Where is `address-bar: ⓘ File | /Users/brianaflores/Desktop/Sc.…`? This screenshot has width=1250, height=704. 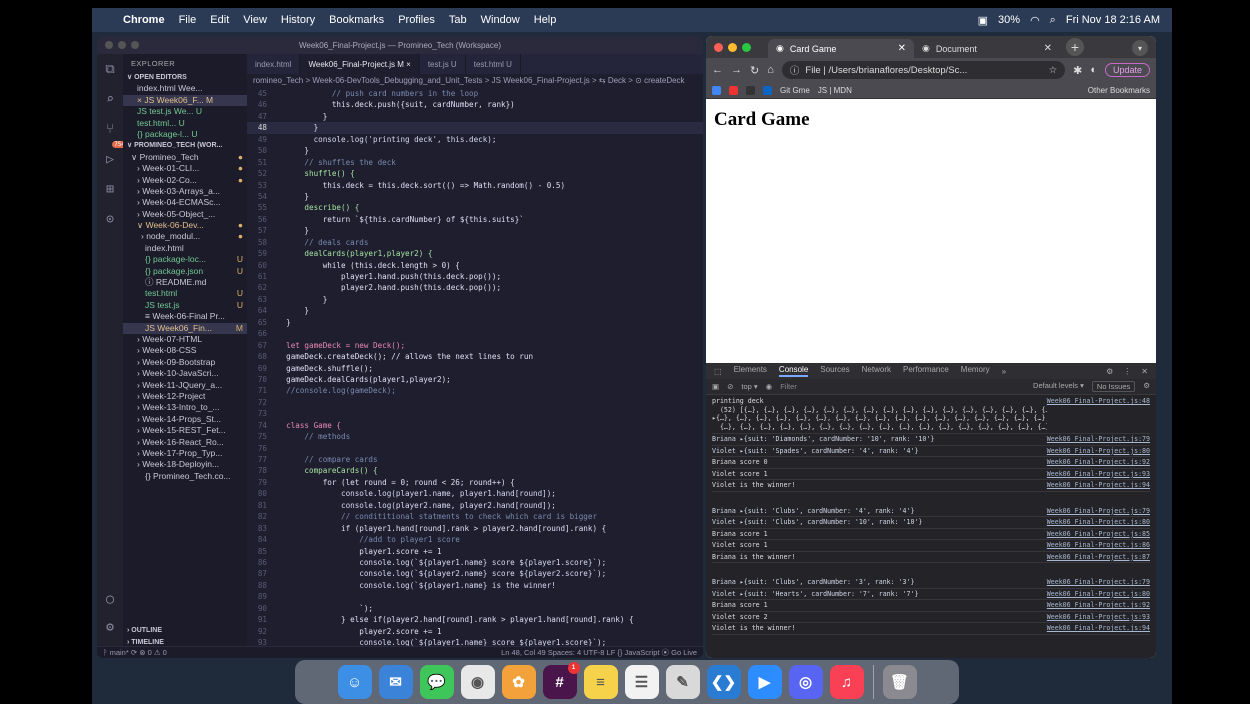
address-bar: ⓘ File | /Users/brianaflores/Desktop/Sc.… is located at coordinates (923, 70).